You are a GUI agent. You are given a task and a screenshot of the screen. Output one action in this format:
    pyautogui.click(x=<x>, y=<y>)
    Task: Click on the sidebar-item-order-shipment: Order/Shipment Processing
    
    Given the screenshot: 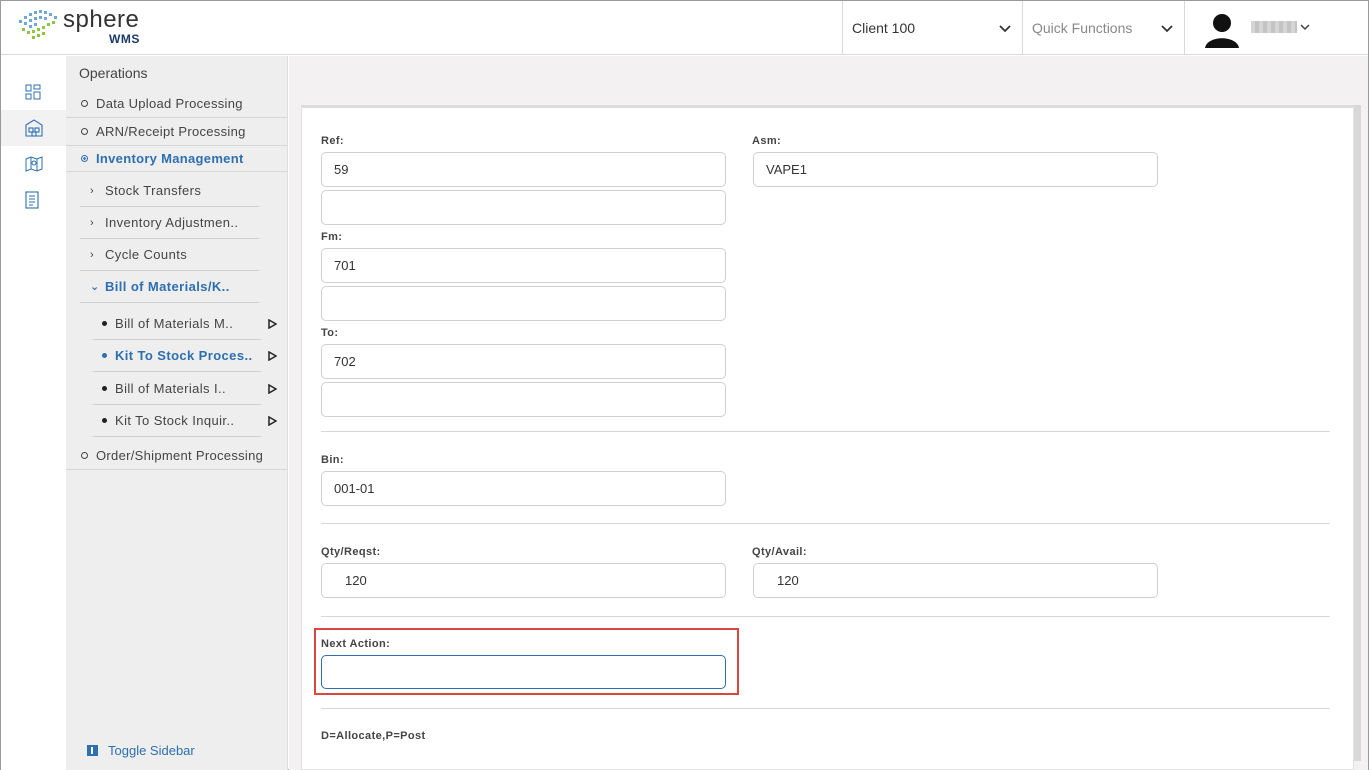 What is the action you would take?
    pyautogui.click(x=176, y=456)
    